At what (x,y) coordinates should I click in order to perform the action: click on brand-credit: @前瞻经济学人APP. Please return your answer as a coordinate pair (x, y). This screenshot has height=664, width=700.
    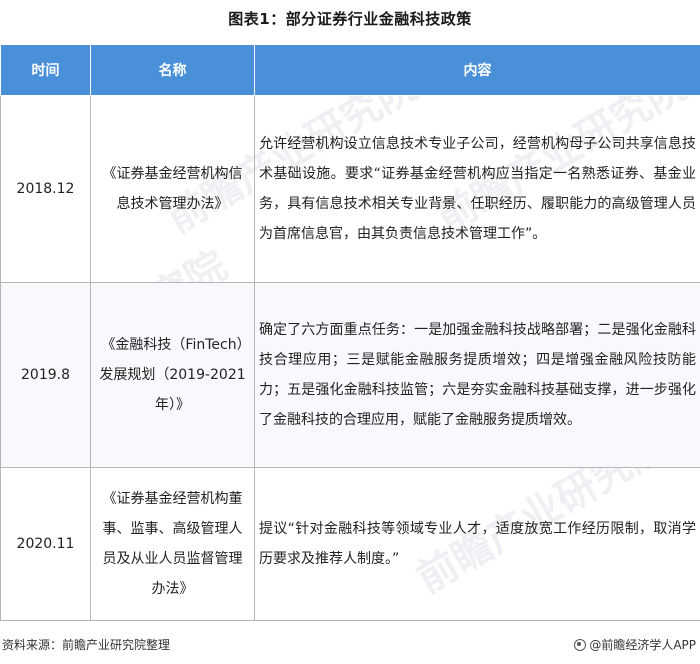
    Looking at the image, I should click on (635, 644).